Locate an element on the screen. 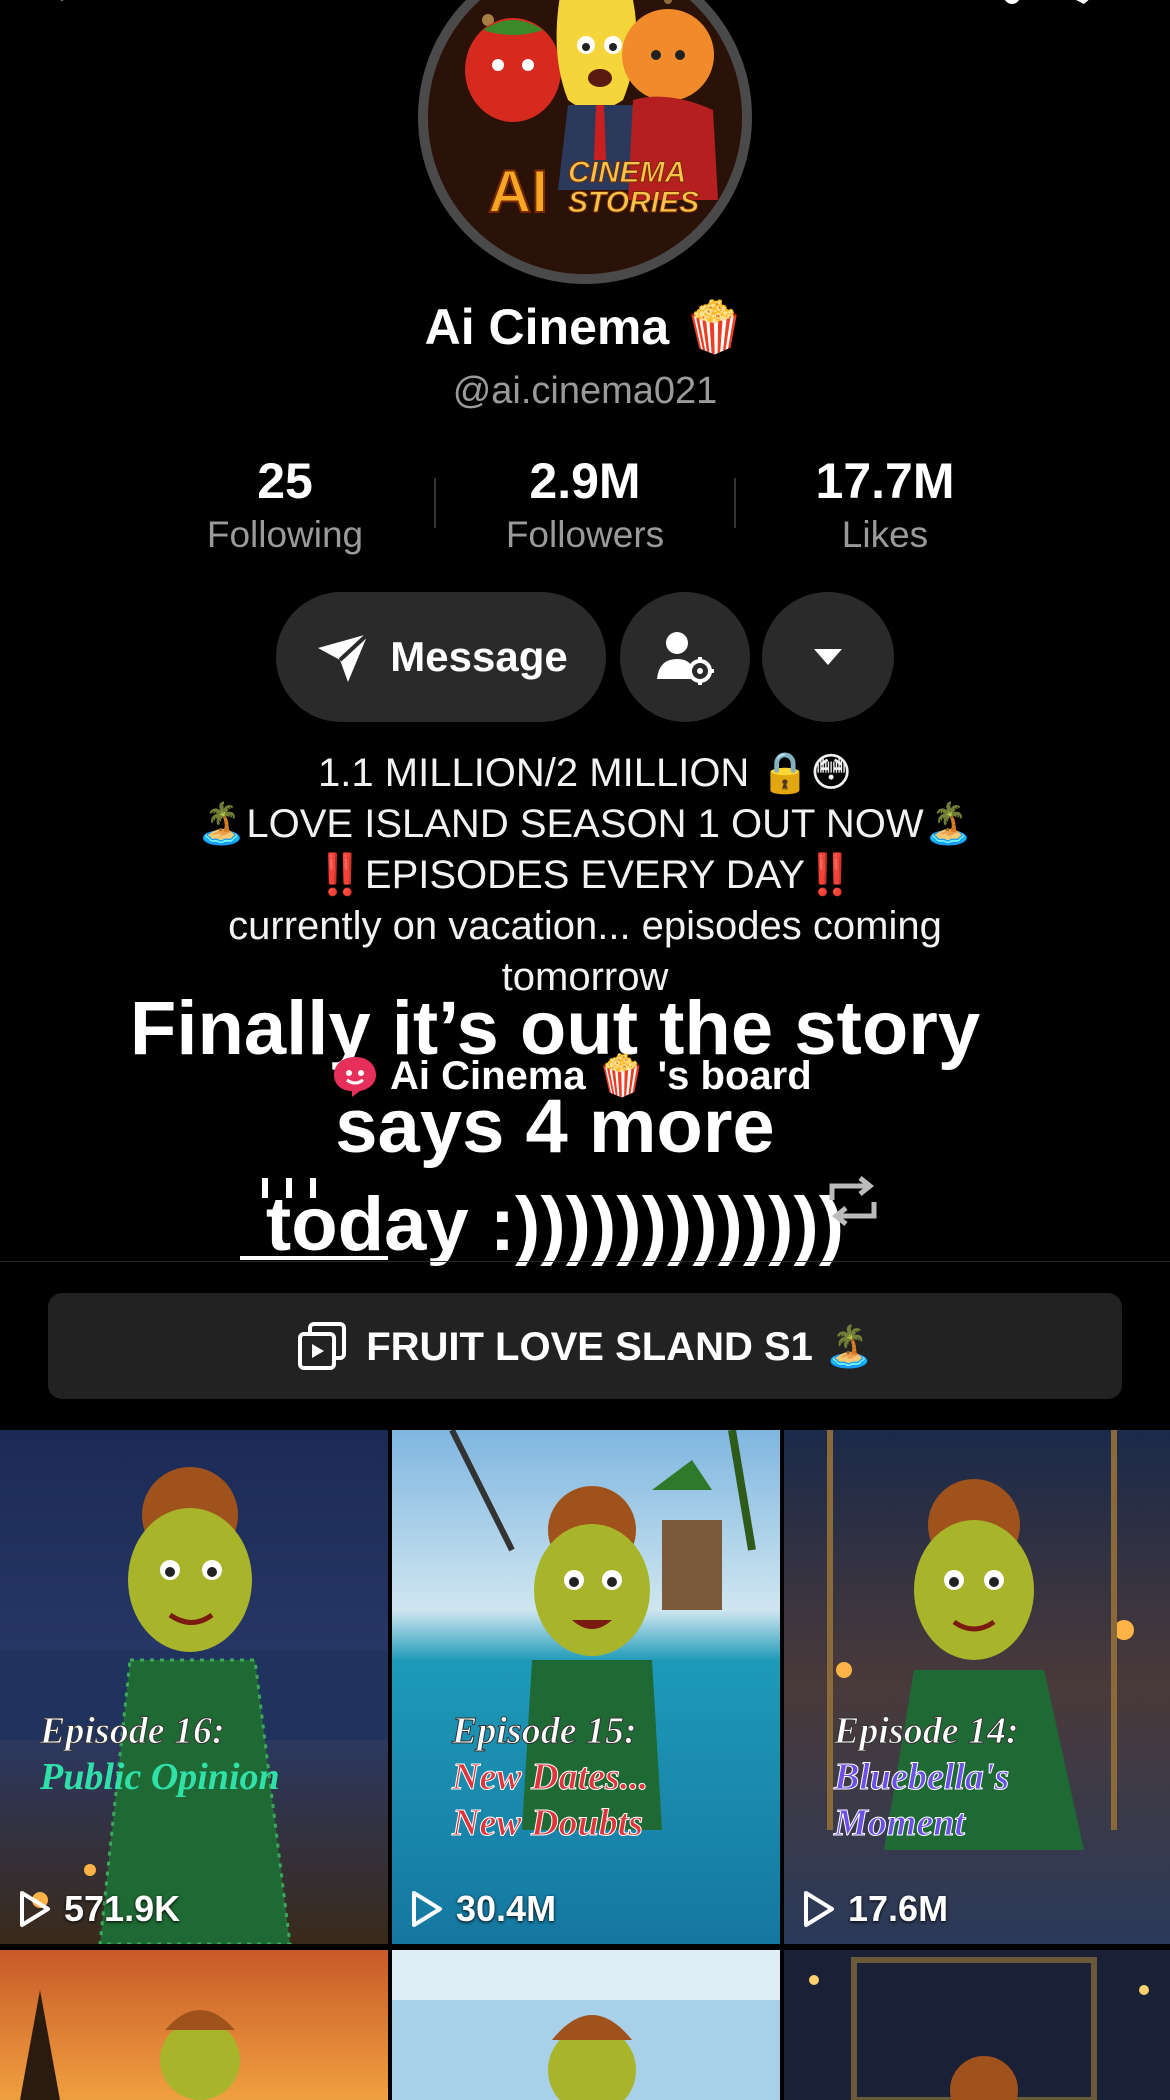 This screenshot has height=2100, width=1170. stat-following: 25 Following is located at coordinates (285, 504).